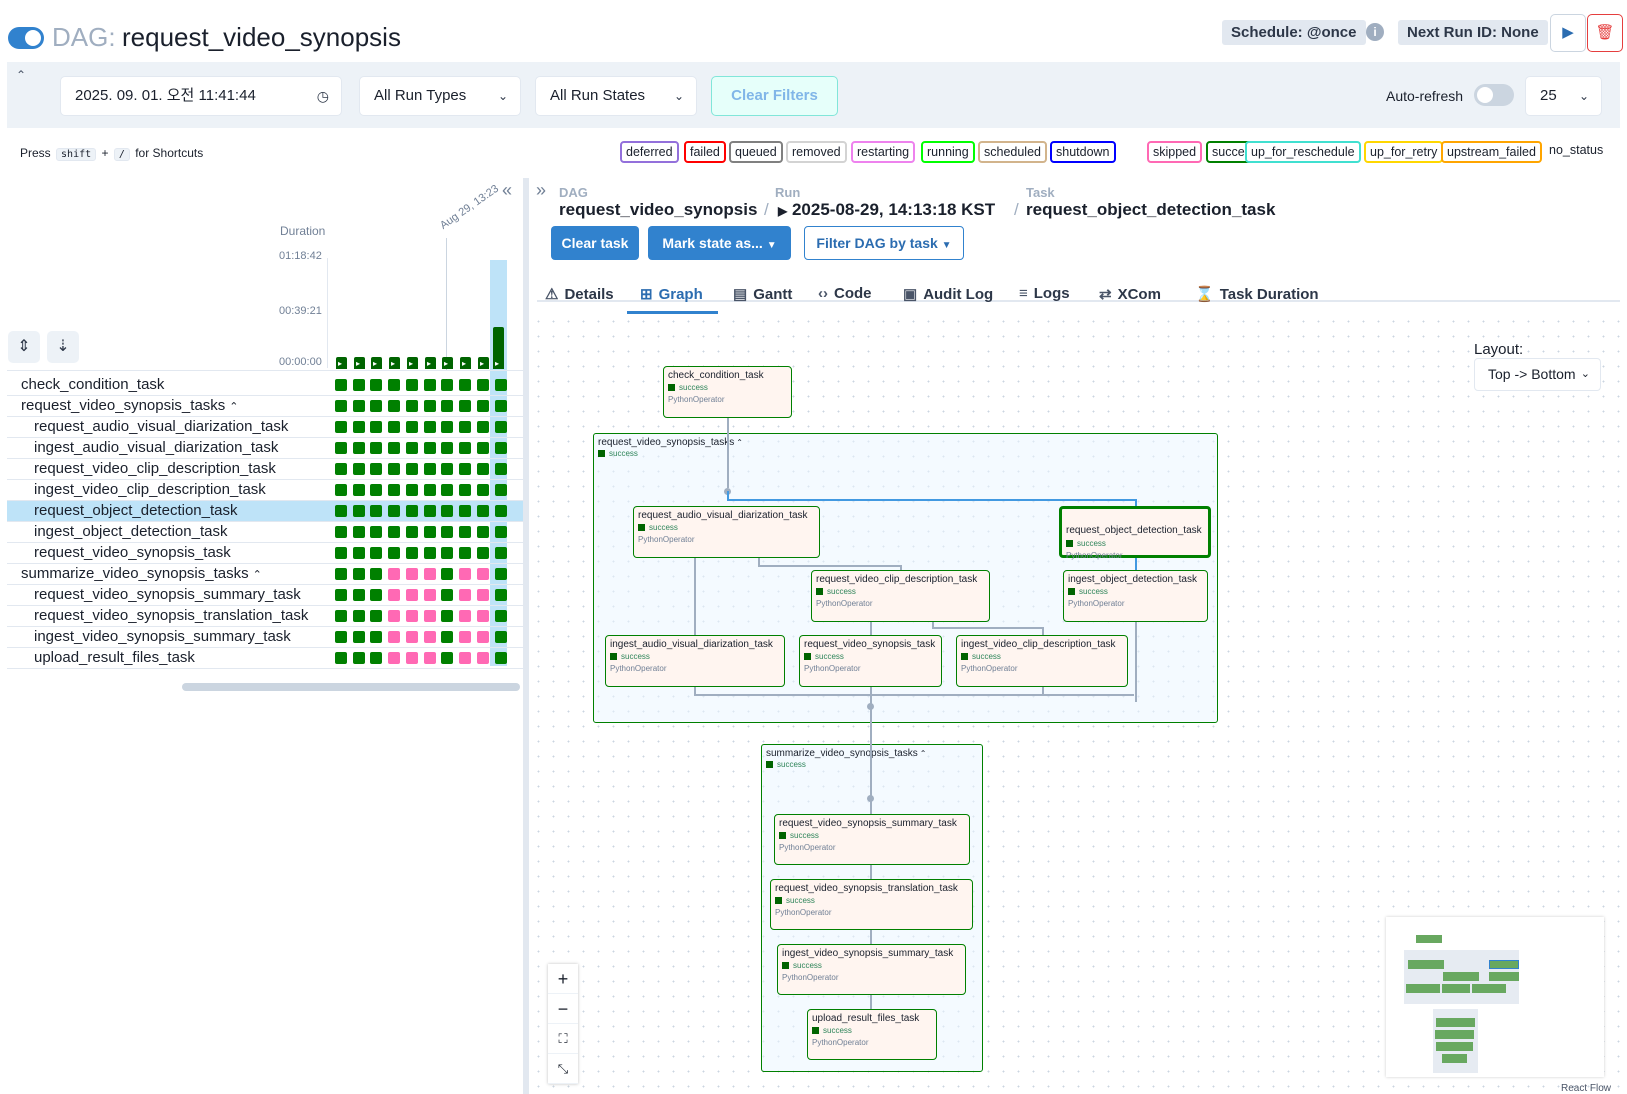  What do you see at coordinates (616, 96) in the screenshot?
I see `run-states-select: All Run States ⌄` at bounding box center [616, 96].